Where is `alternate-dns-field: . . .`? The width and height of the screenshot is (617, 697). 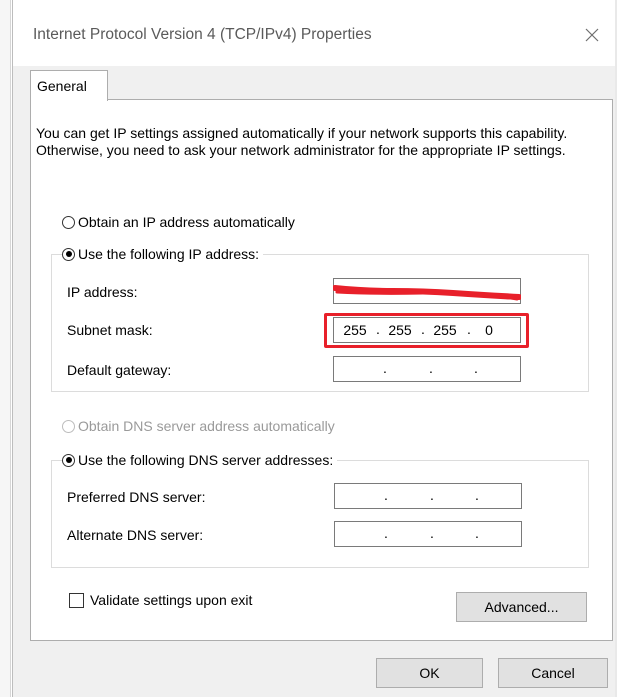
alternate-dns-field: . . . is located at coordinates (428, 534).